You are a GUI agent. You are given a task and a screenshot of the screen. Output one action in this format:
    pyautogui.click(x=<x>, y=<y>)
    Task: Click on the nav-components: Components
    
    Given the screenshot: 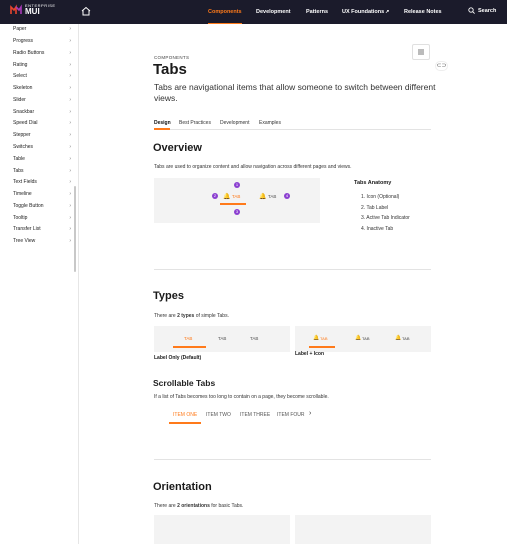 What is the action you would take?
    pyautogui.click(x=225, y=12)
    